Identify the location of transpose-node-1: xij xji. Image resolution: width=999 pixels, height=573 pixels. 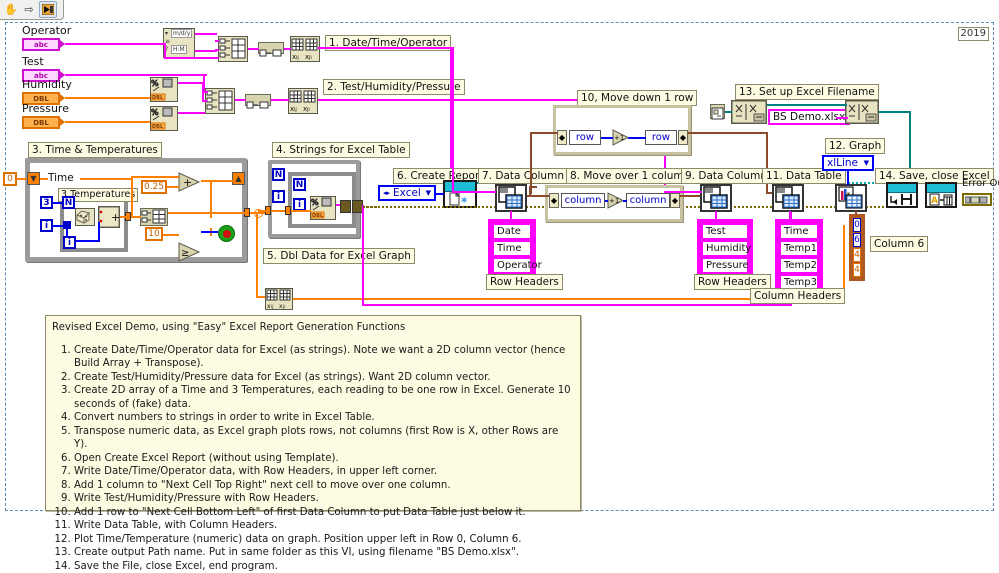
(305, 49).